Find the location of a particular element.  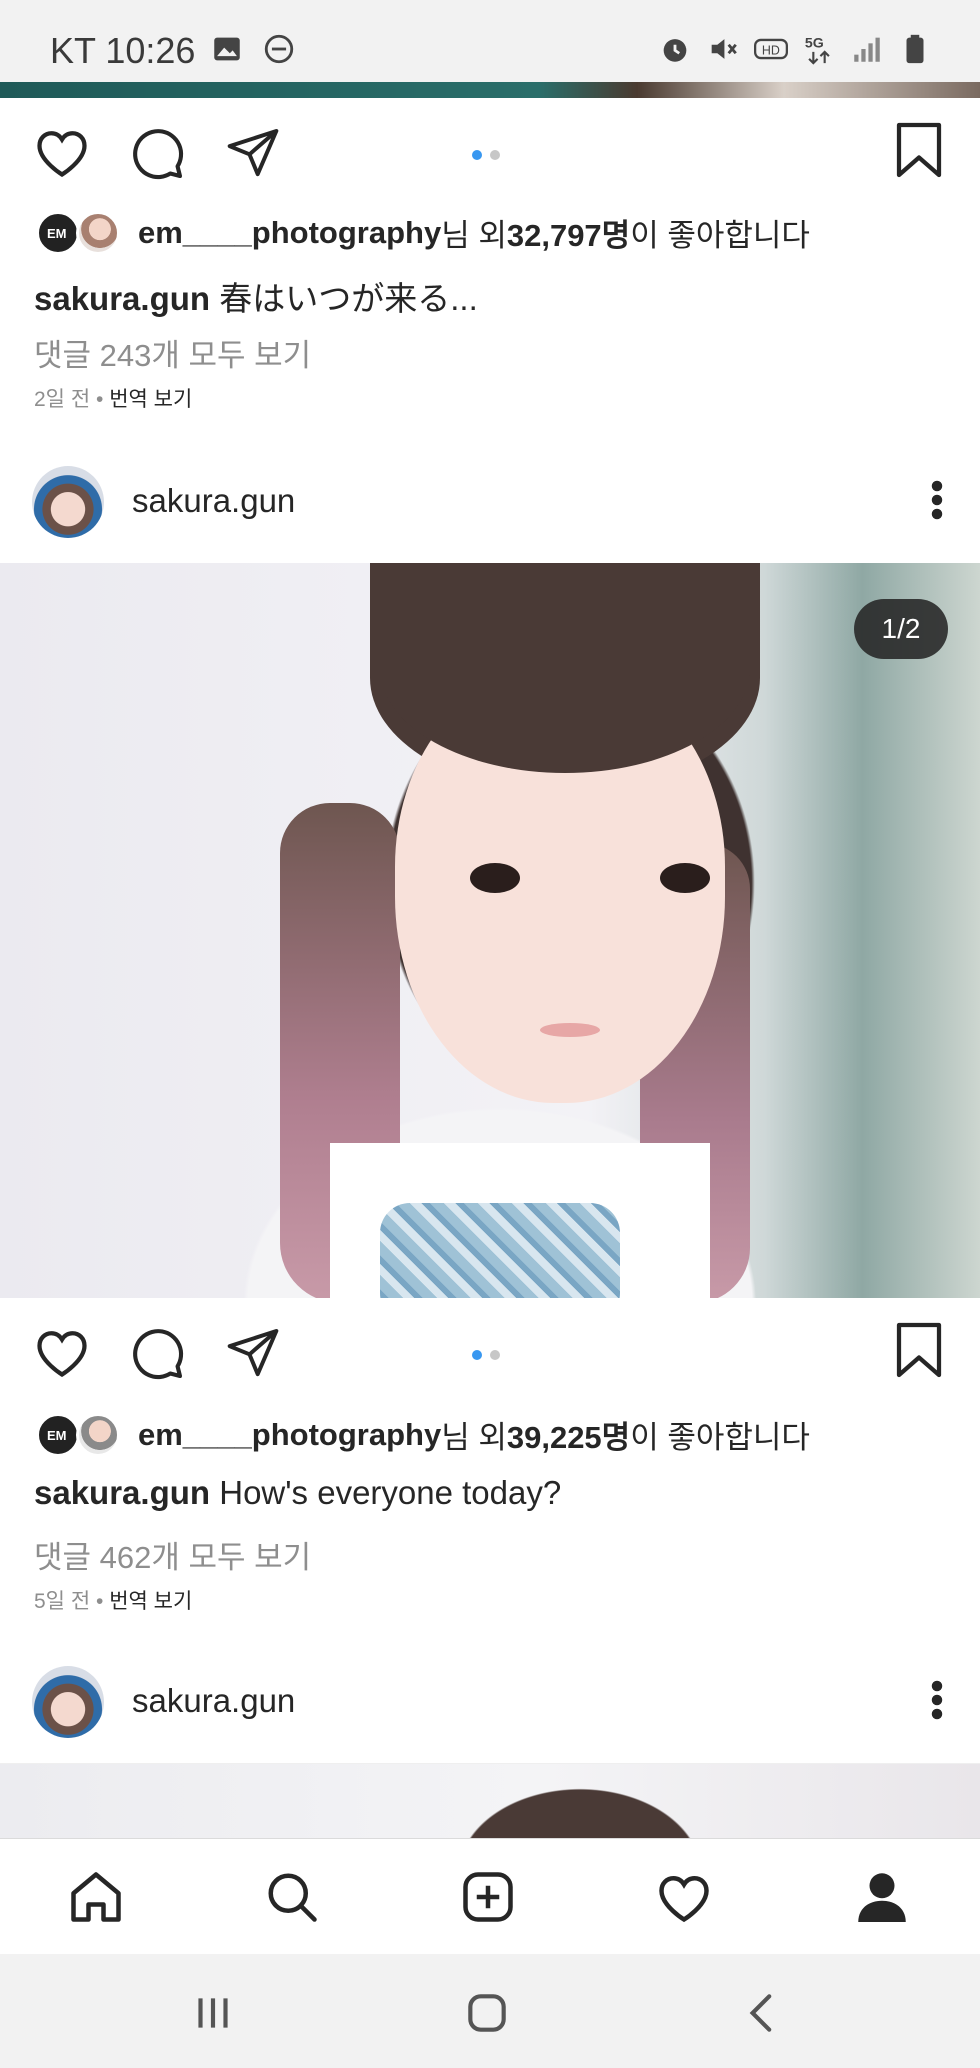

battery-icon is located at coordinates (915, 49).